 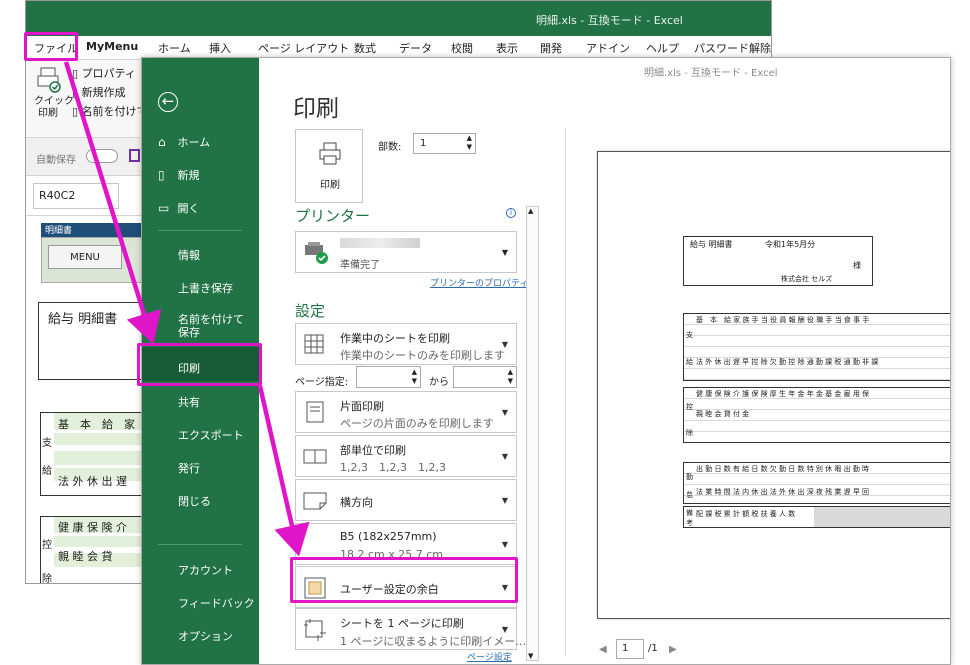 I want to click on nav-home: ⌂ ホーム, so click(x=184, y=142).